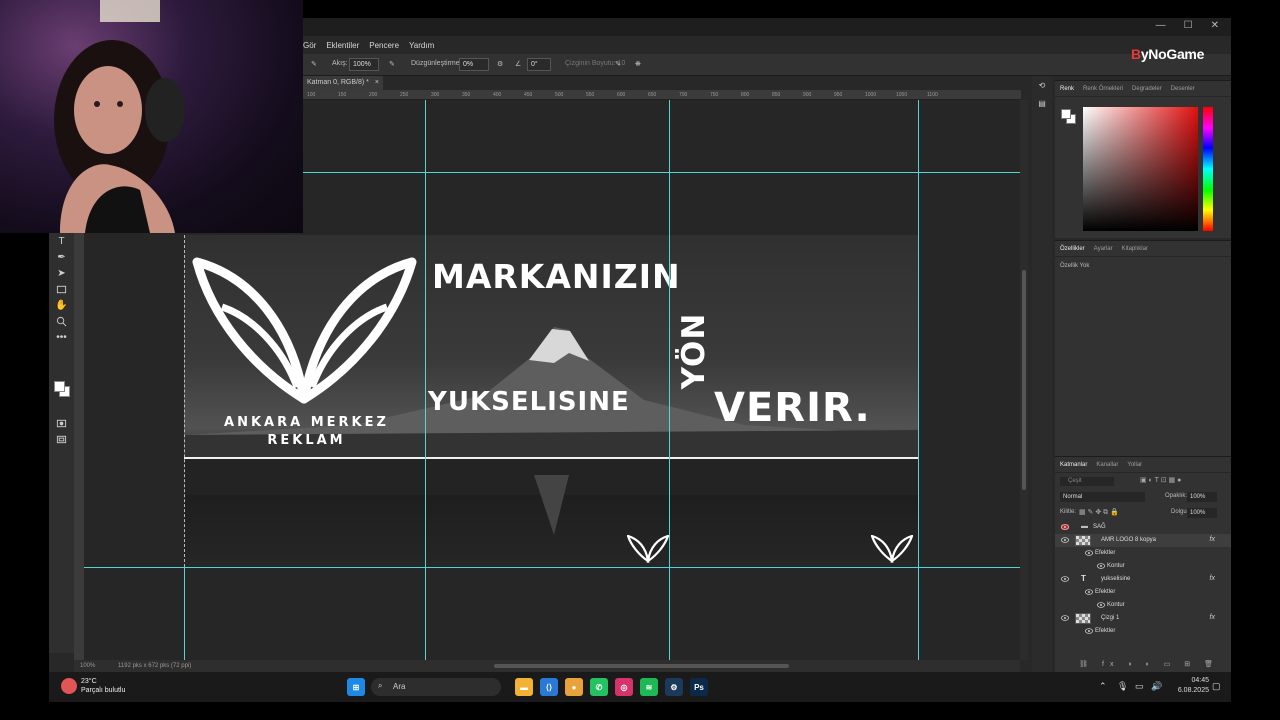 The image size is (1280, 720). Describe the element at coordinates (1087, 481) in the screenshot. I see `layer-search-input: Çeşit` at that location.